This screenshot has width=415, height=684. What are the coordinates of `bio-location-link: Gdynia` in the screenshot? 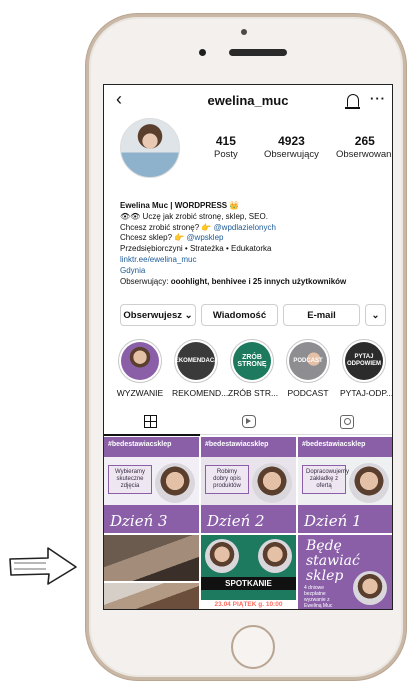 It's located at (254, 271).